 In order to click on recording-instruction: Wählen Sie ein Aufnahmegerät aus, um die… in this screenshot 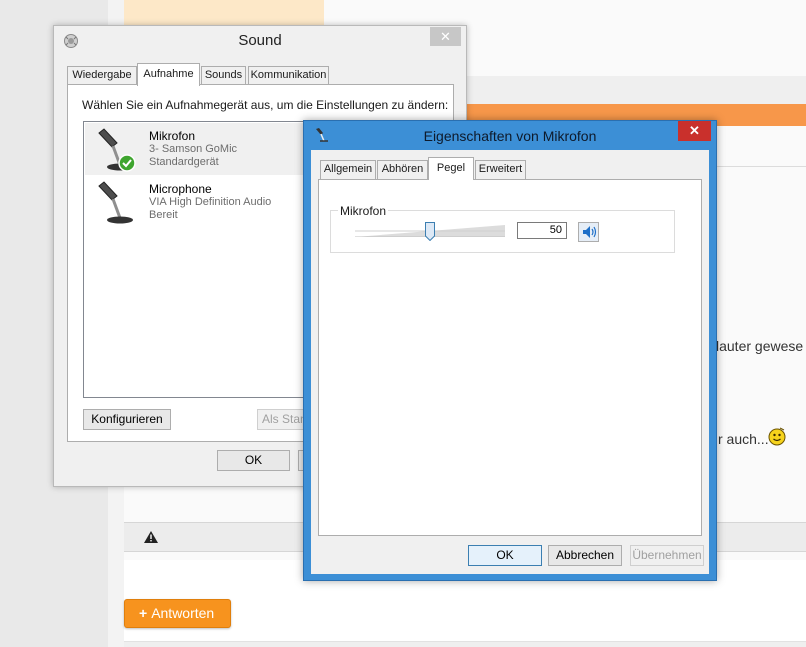, I will do `click(265, 105)`.